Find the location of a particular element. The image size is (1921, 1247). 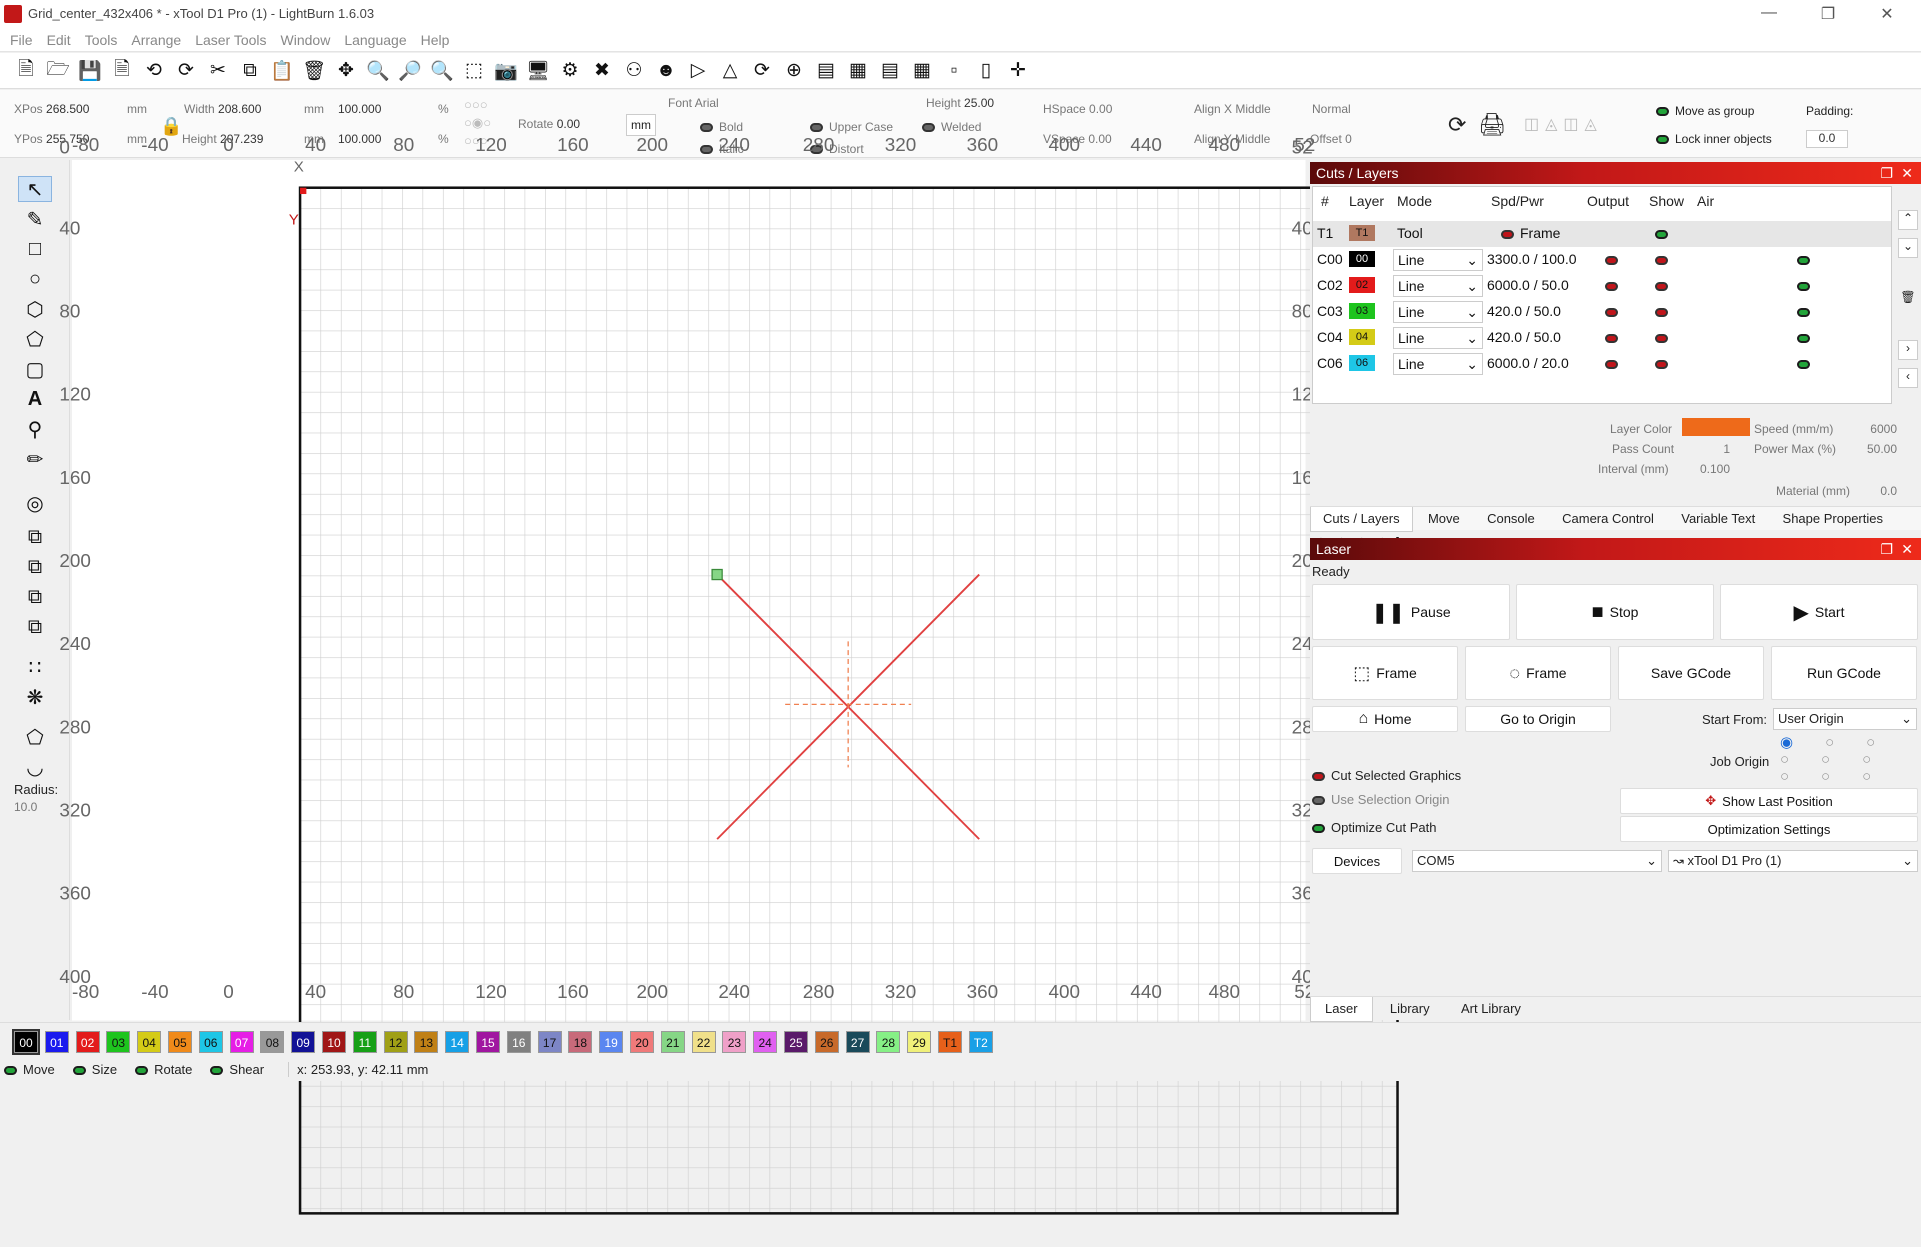

close-panel-icon: ✕ is located at coordinates (1907, 173).